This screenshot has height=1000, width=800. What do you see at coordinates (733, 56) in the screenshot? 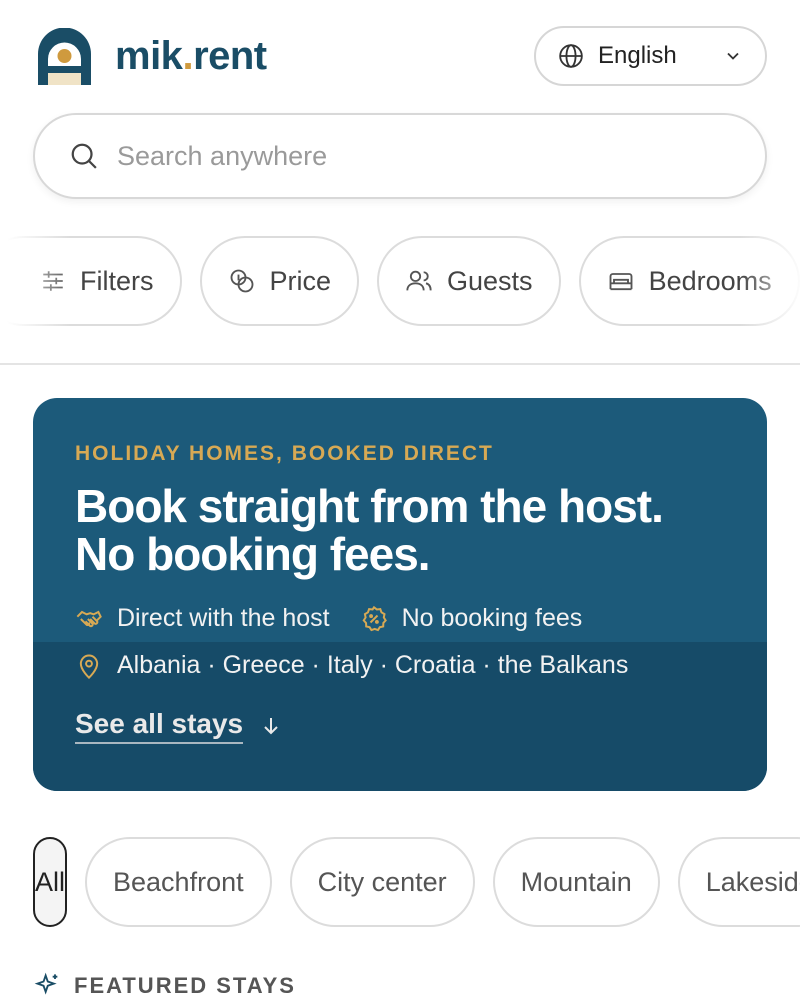
I see `chevron-down-icon` at bounding box center [733, 56].